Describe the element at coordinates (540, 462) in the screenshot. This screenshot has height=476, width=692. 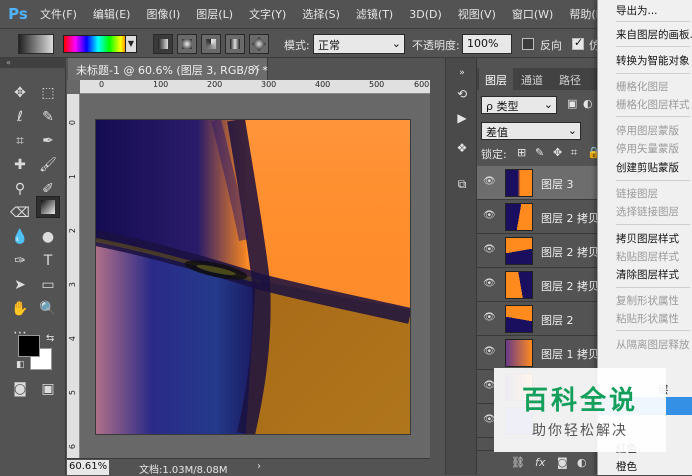
I see `fx-icon: fx` at that location.